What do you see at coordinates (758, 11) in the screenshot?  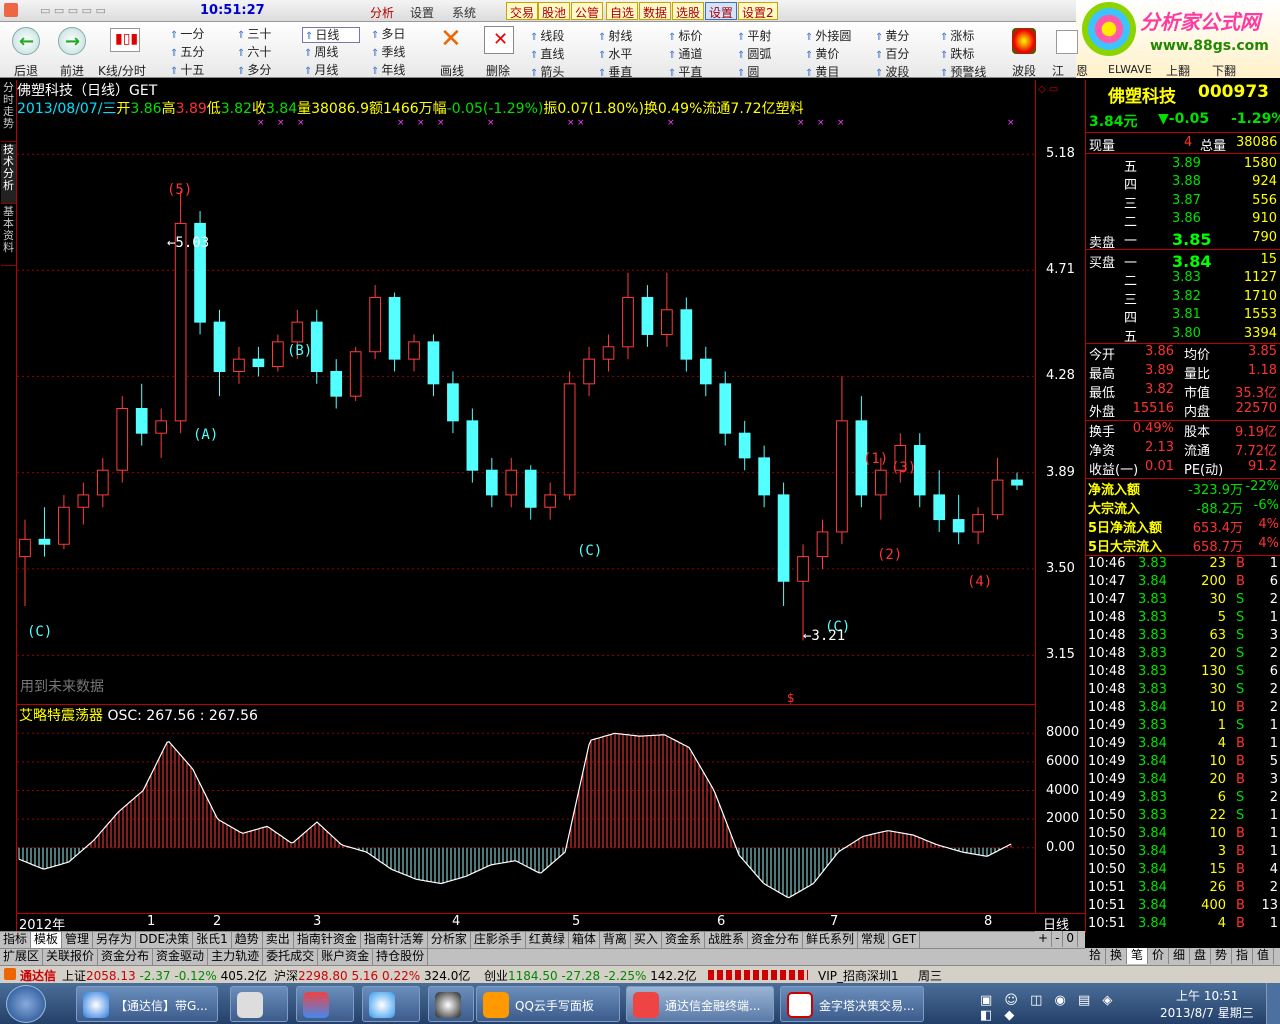 I see `btn-settings2: 设置2` at bounding box center [758, 11].